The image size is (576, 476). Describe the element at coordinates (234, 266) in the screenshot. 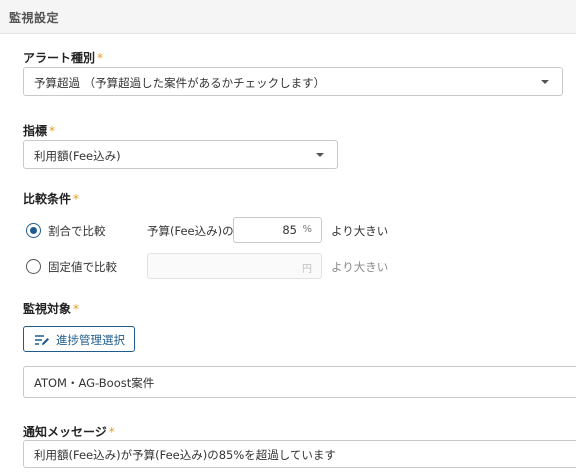

I see `fixed-value-input: 円` at that location.